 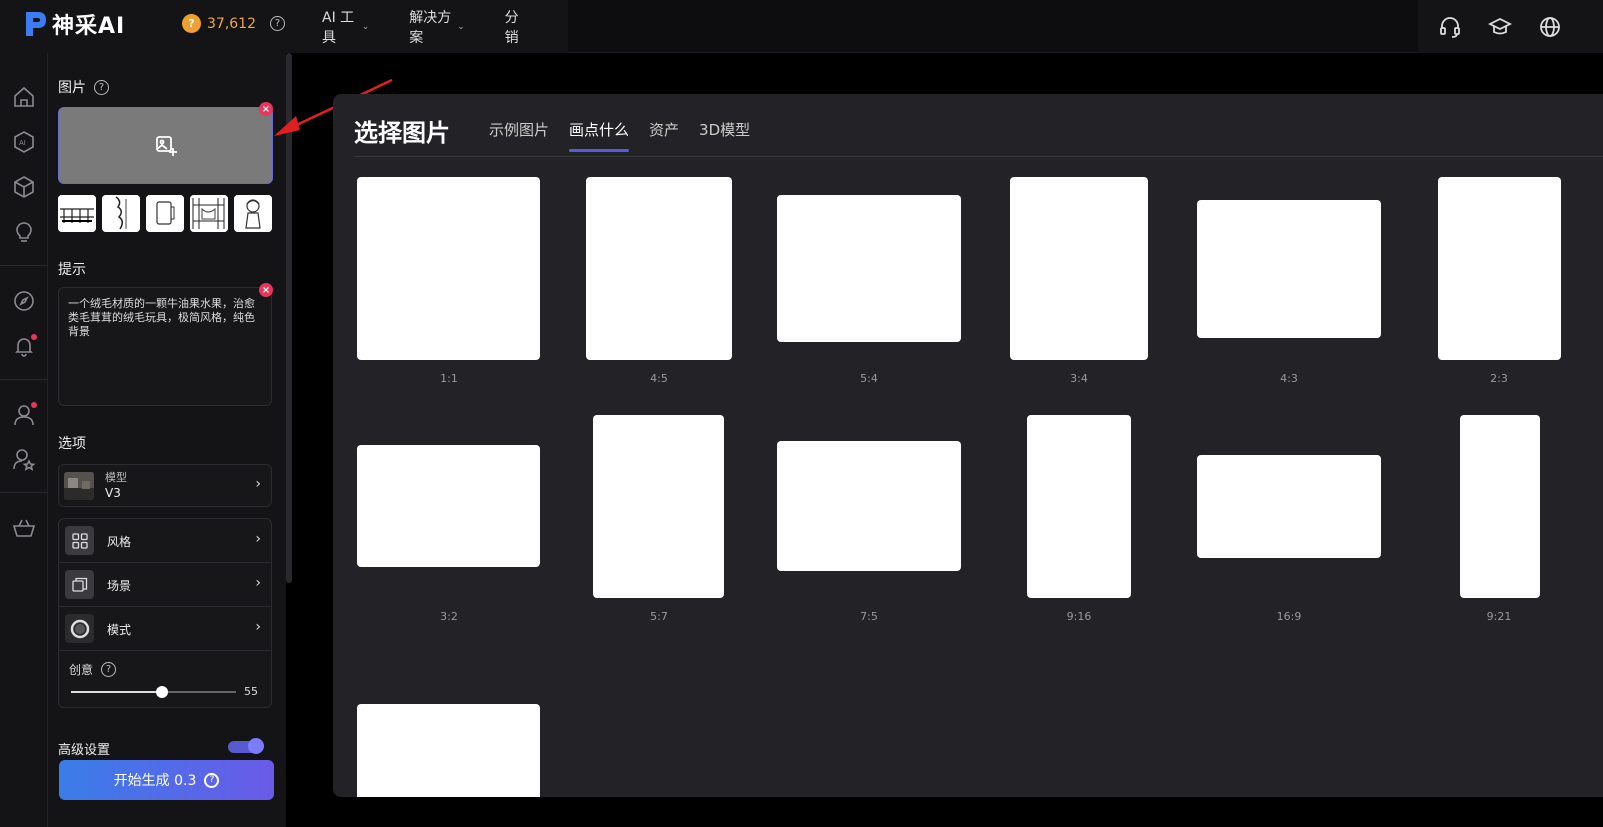 What do you see at coordinates (119, 586) in the screenshot?
I see `option-label: 场景` at bounding box center [119, 586].